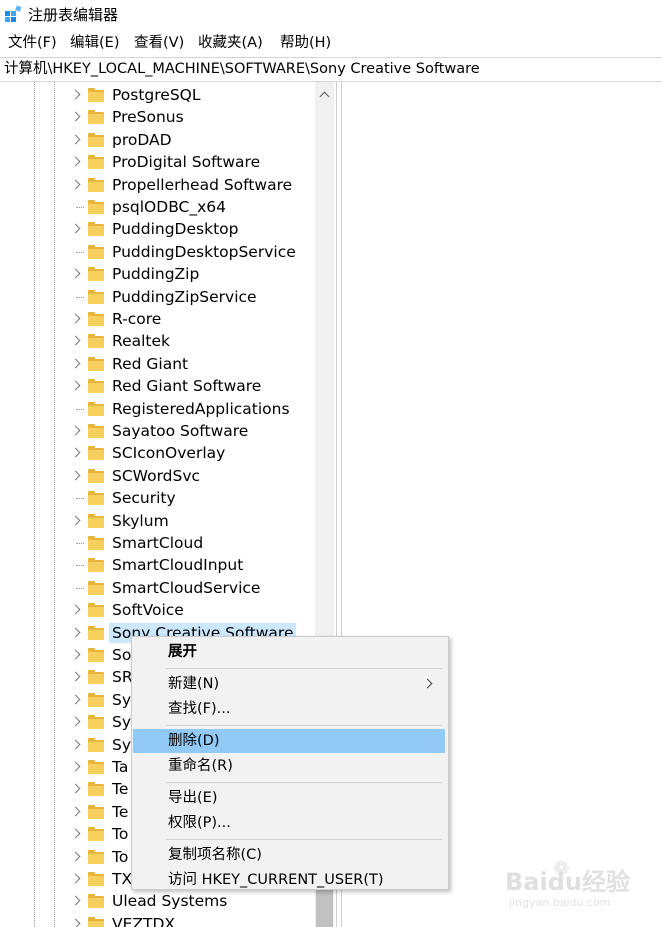 The height and width of the screenshot is (927, 662). I want to click on tree-node-label: SCIconOverlay, so click(168, 453).